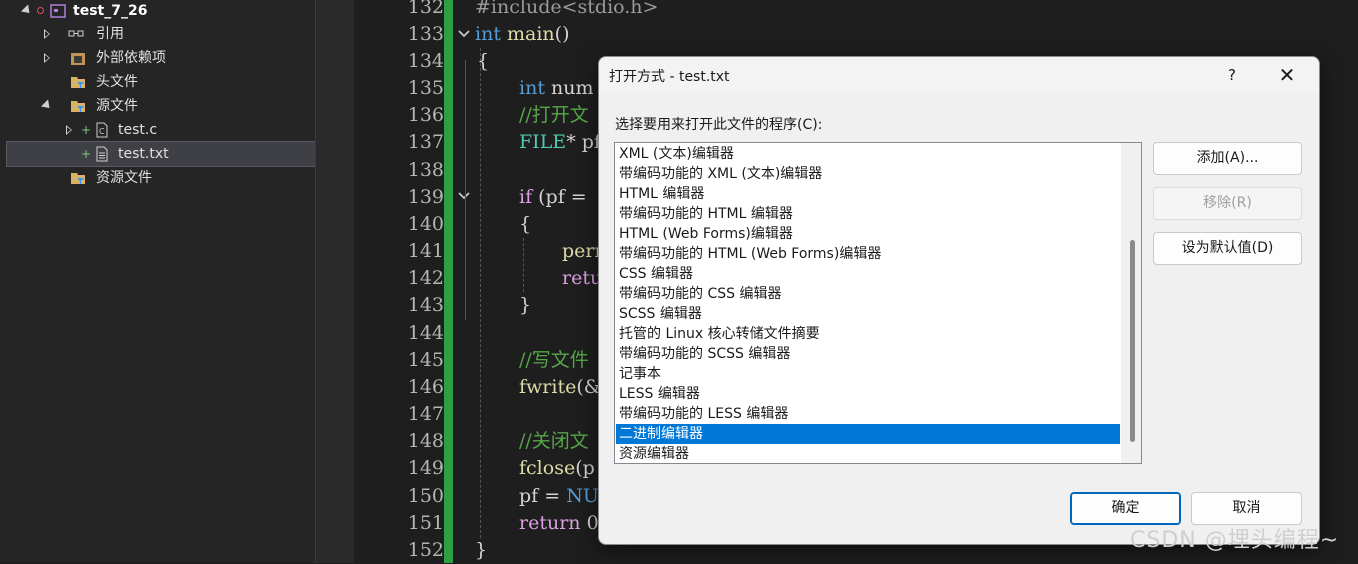  What do you see at coordinates (567, 9) in the screenshot?
I see `code-line: #include<stdio.h>` at bounding box center [567, 9].